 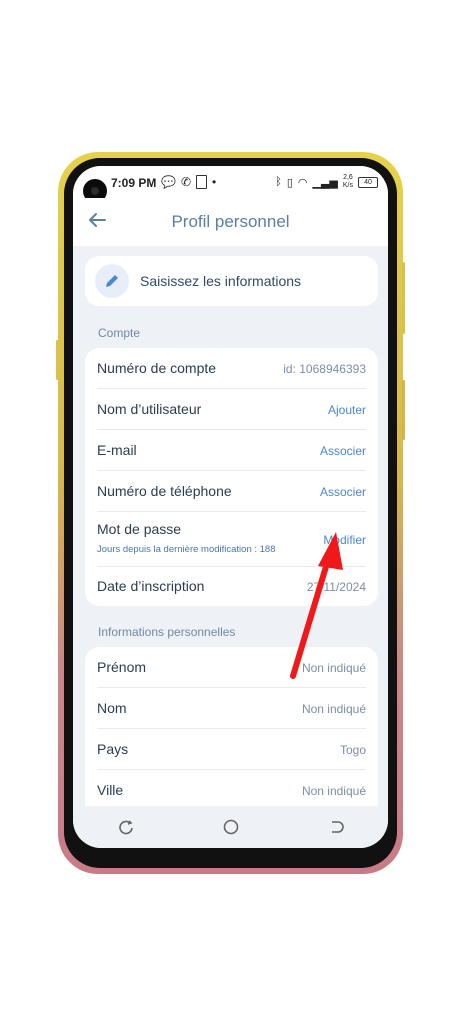 I want to click on network-speed-unit: K/s, so click(x=347, y=185).